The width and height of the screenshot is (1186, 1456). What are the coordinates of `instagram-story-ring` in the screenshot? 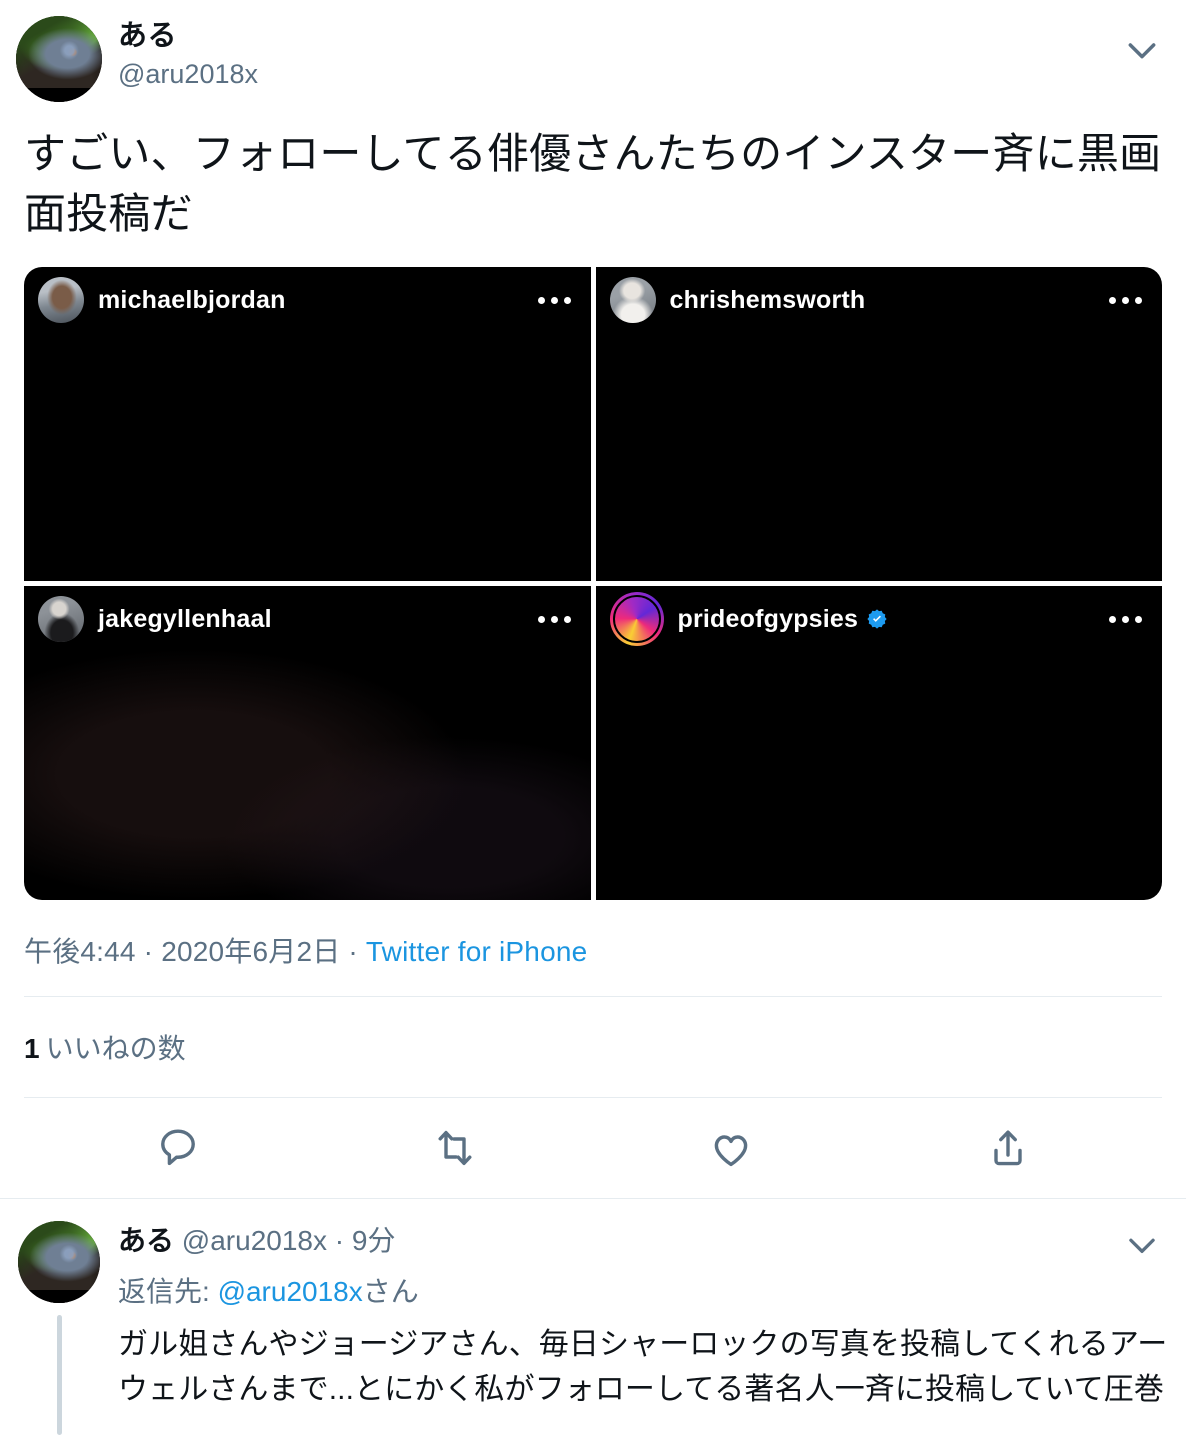 It's located at (636, 619).